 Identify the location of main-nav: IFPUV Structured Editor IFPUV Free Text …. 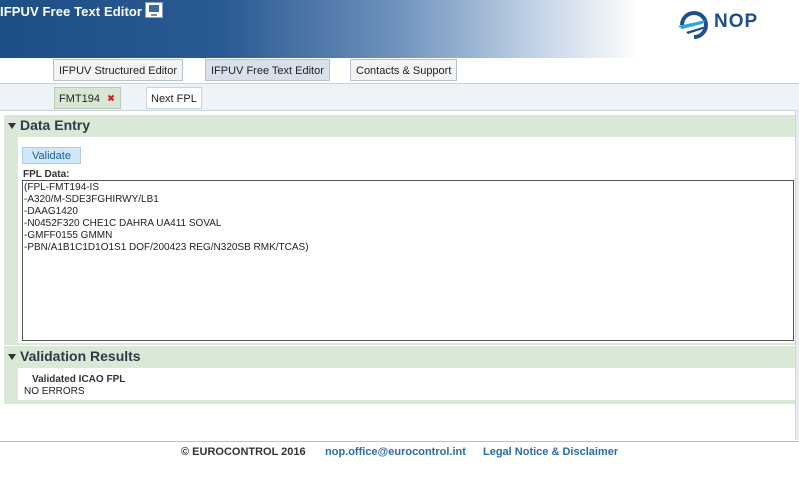
(399, 71).